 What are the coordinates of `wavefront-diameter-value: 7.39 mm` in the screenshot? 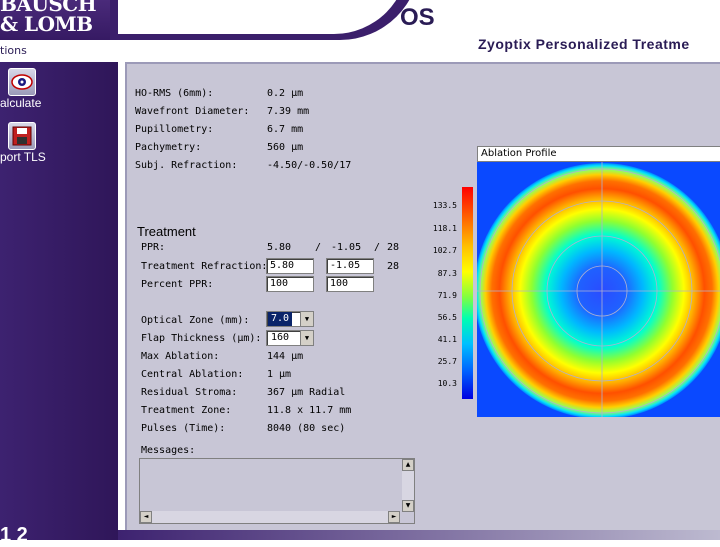 It's located at (288, 111).